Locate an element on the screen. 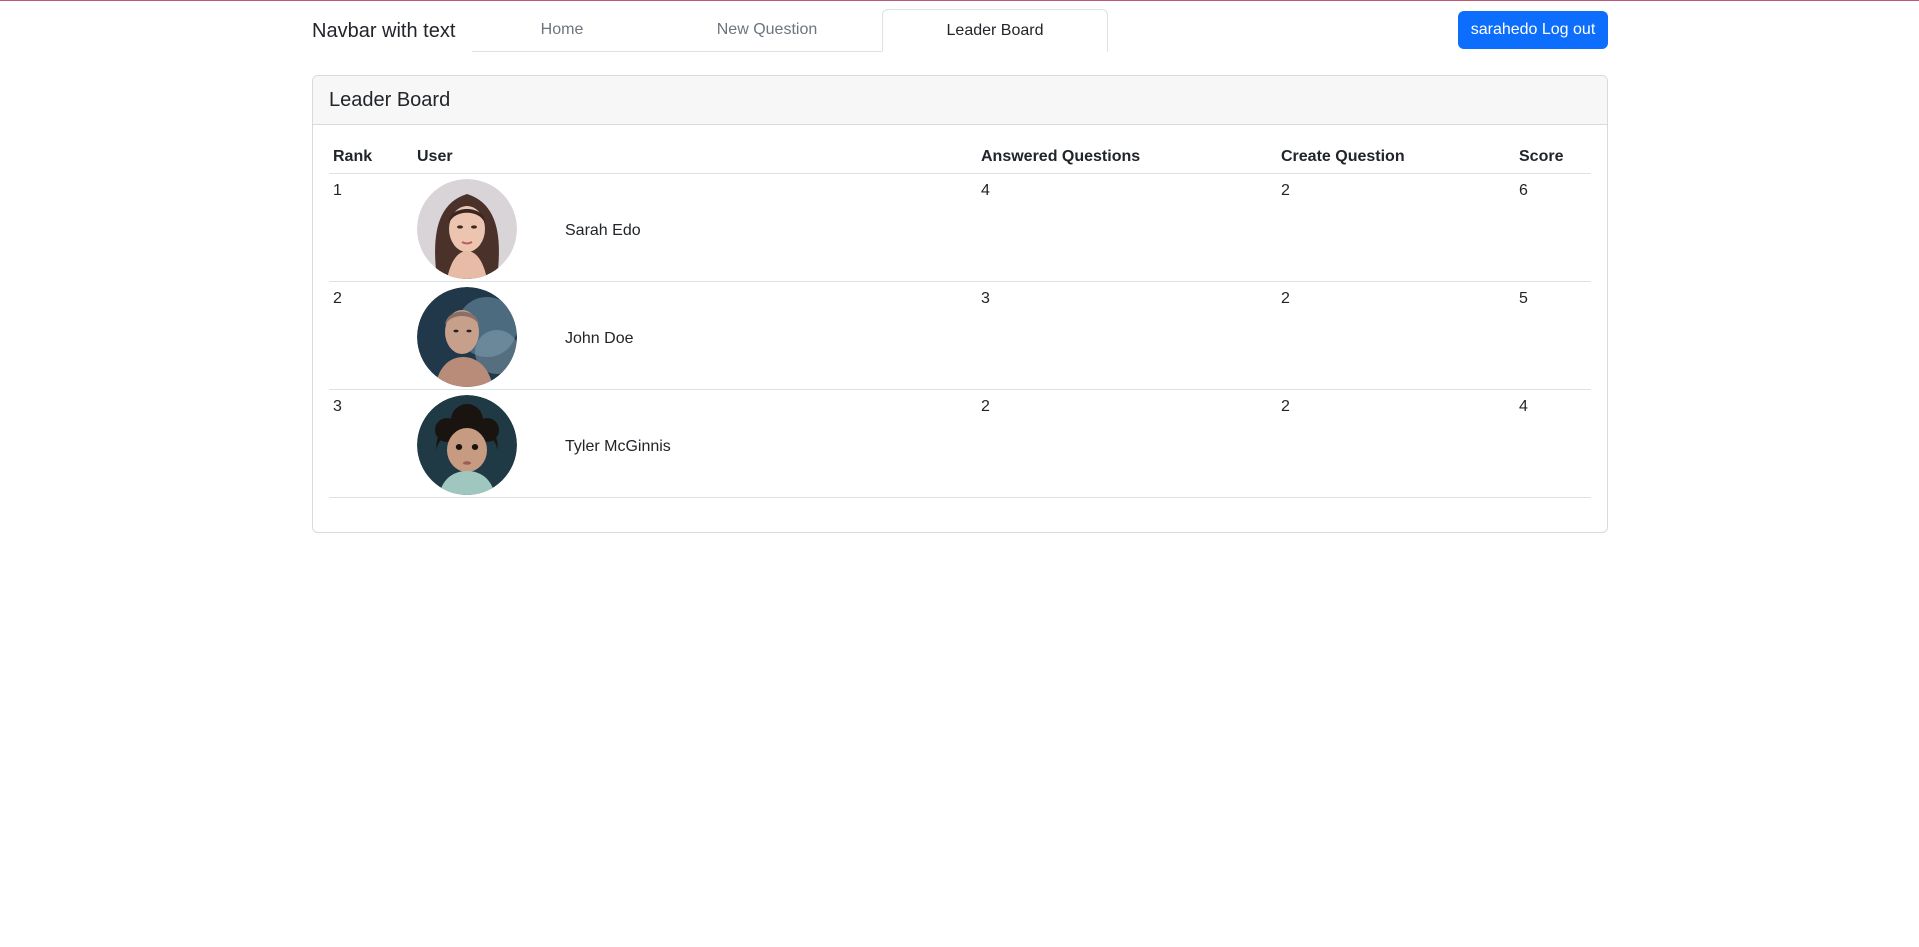 The width and height of the screenshot is (1919, 947). user-cell: John Doe is located at coordinates (695, 335).